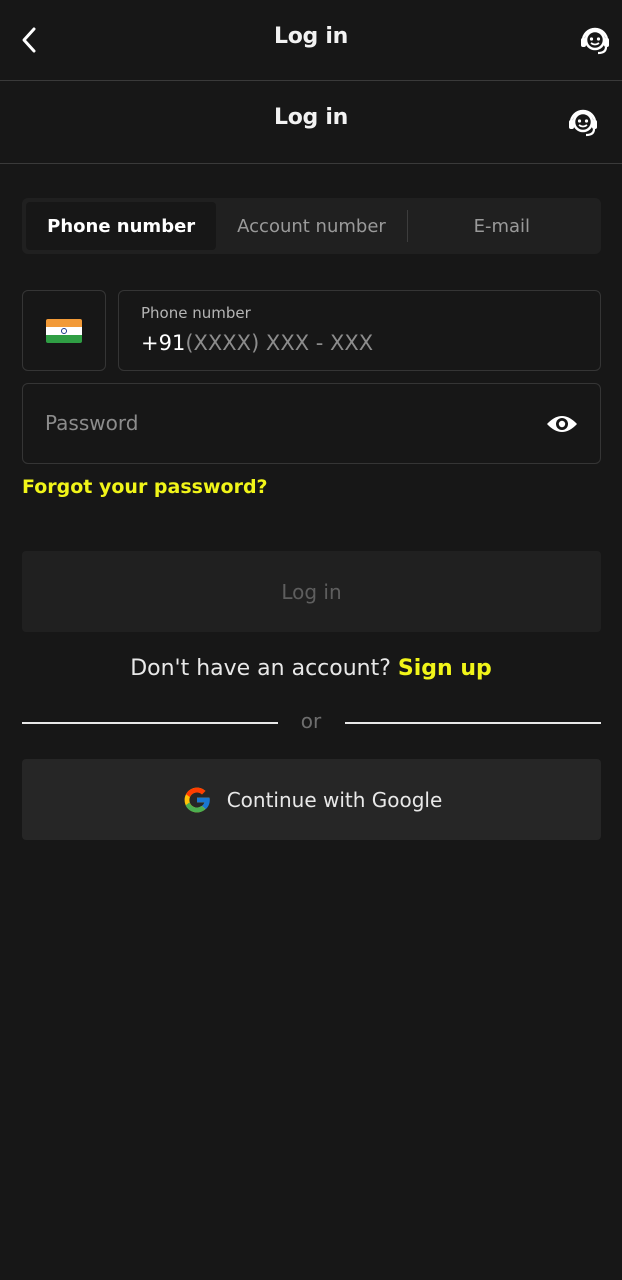 This screenshot has height=1280, width=622. I want to click on login-method-tabs: Phone number Account number E-mail, so click(311, 226).